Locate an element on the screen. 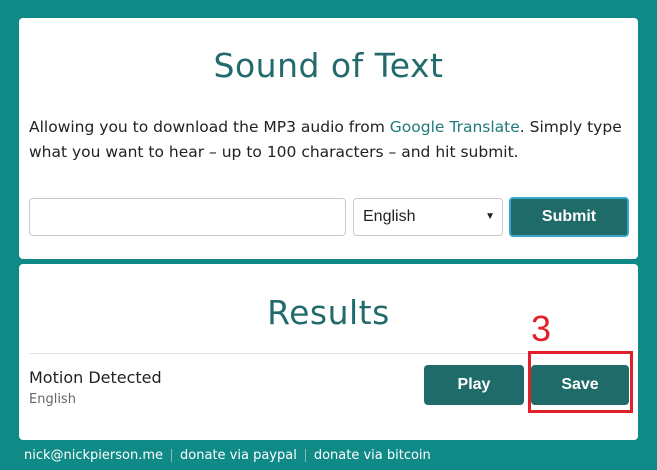  google-translate-link: Google Translate is located at coordinates (455, 127).